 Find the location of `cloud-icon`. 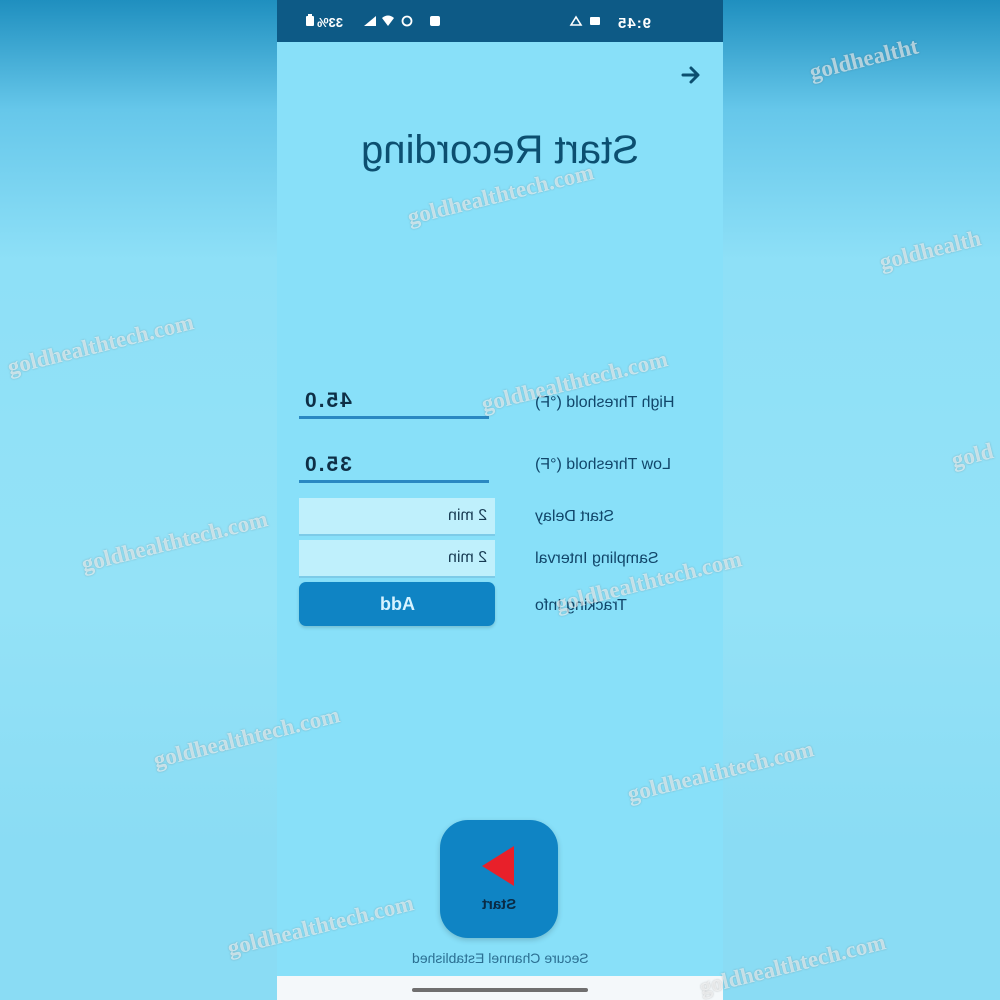

cloud-icon is located at coordinates (576, 20).